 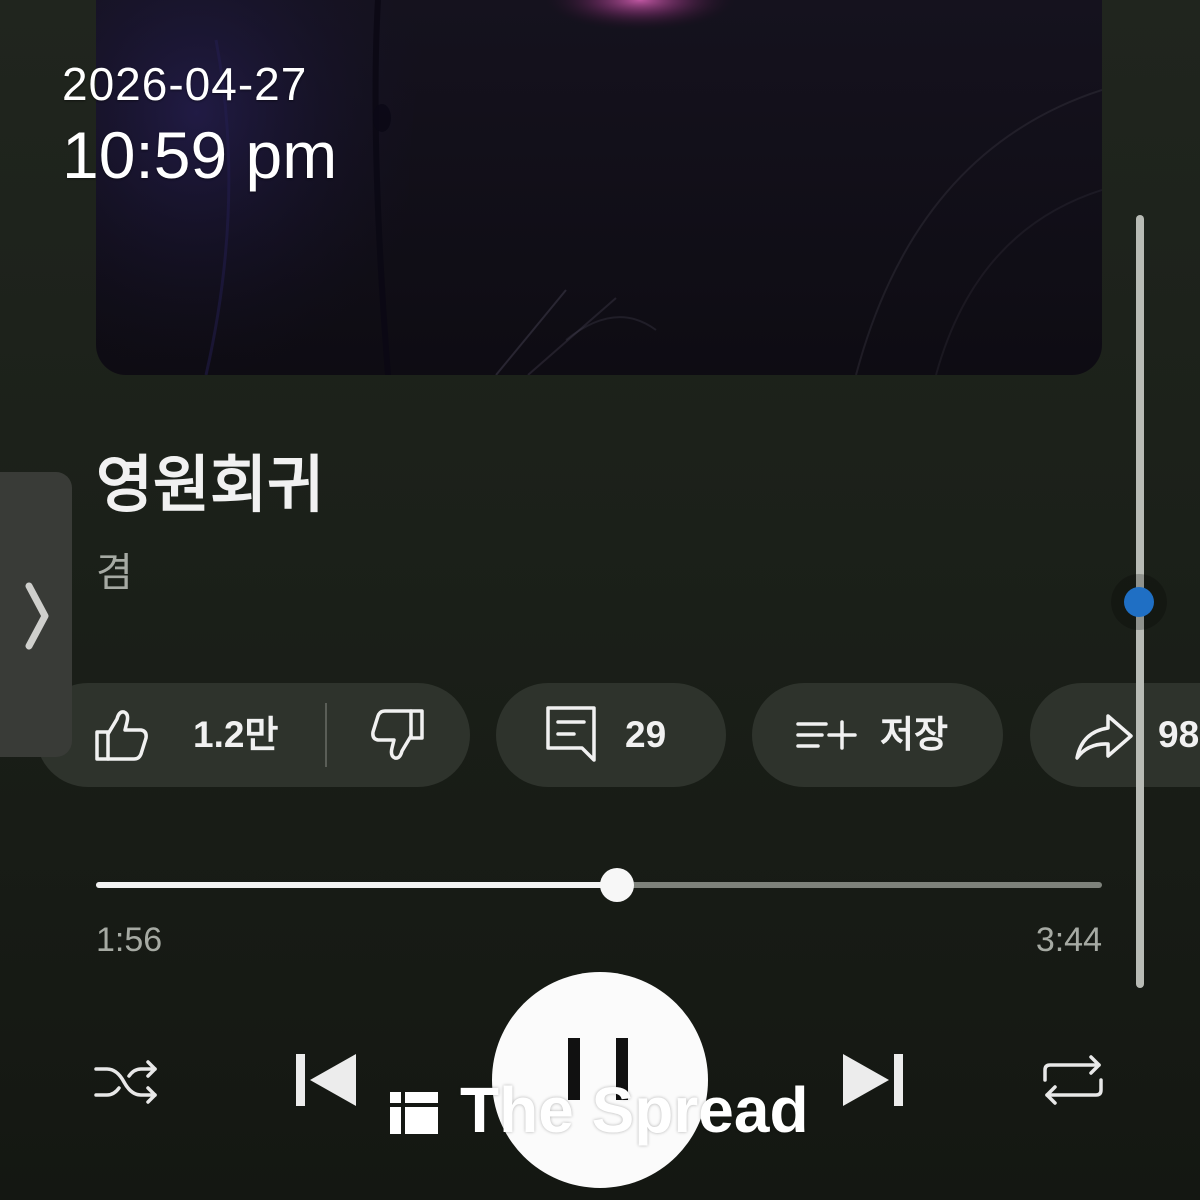 I want to click on like-dislike-chip: 1.2만, so click(x=253, y=735).